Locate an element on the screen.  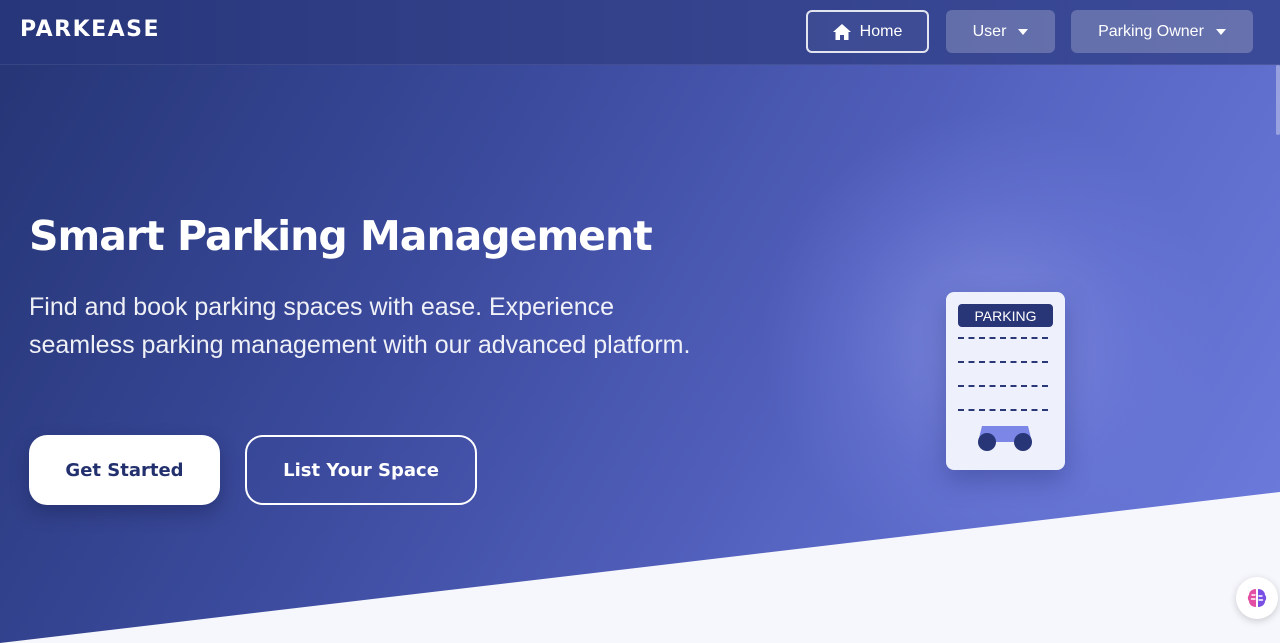
parking-sign-label: PARKING is located at coordinates (1005, 315).